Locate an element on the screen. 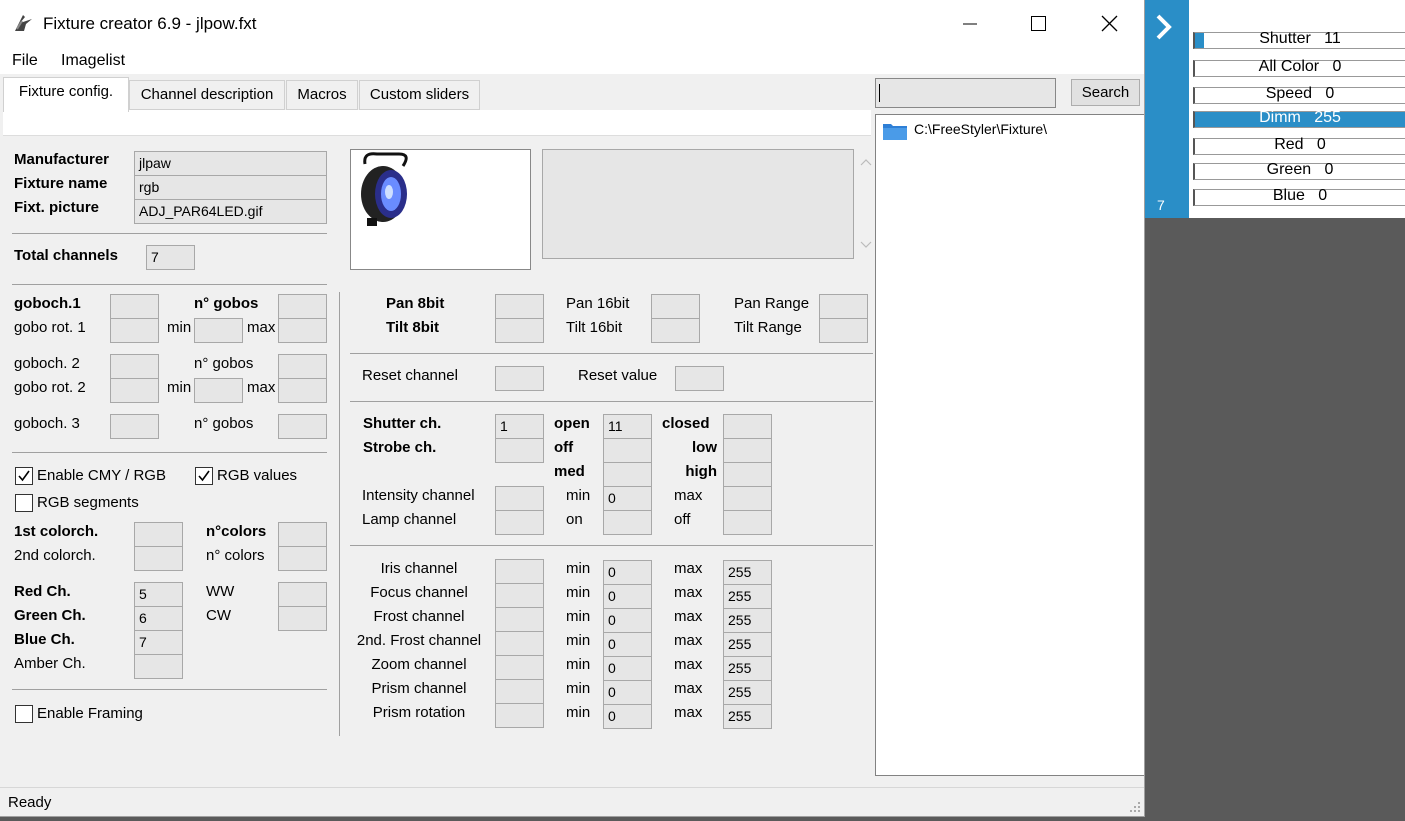 This screenshot has height=821, width=1405. channel-slider: Dimm 255 is located at coordinates (1299, 118).